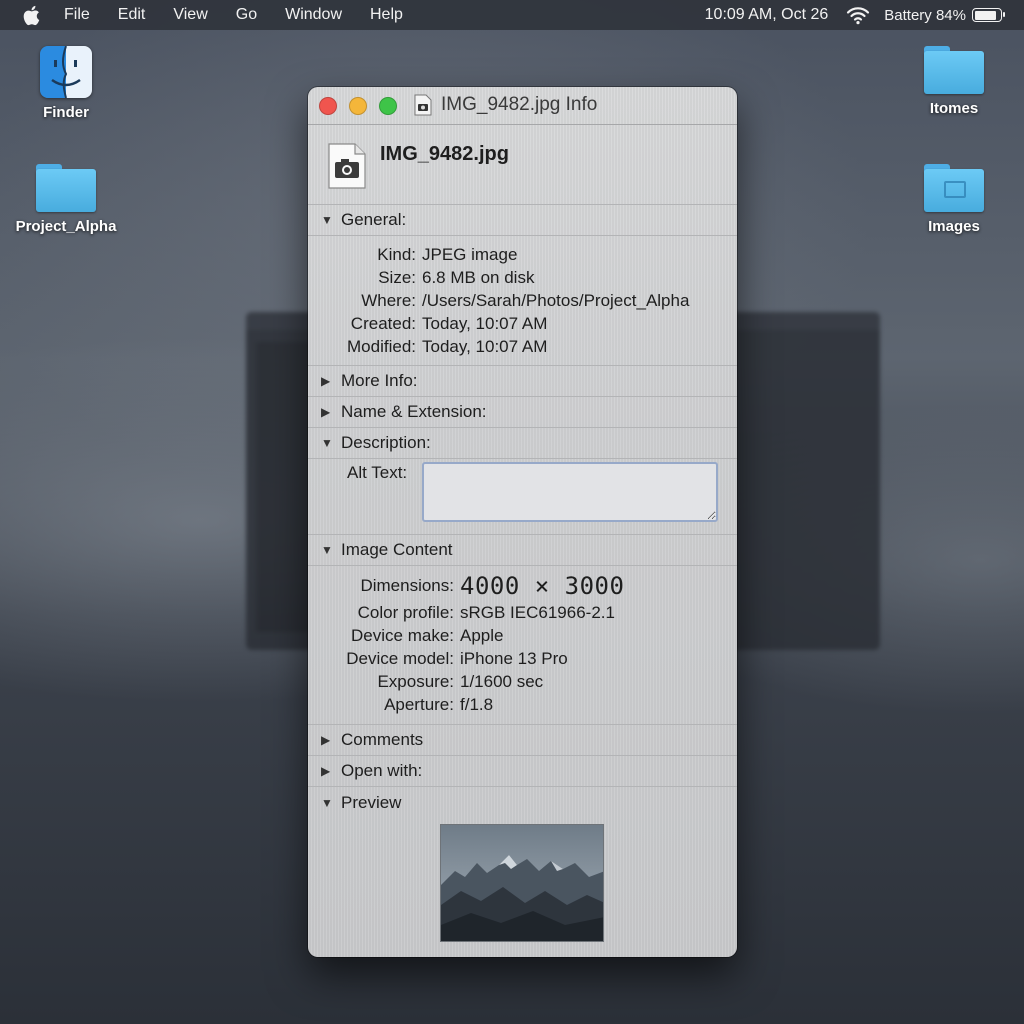  What do you see at coordinates (522, 443) in the screenshot?
I see `section-description-toggle: ▼ Description:` at bounding box center [522, 443].